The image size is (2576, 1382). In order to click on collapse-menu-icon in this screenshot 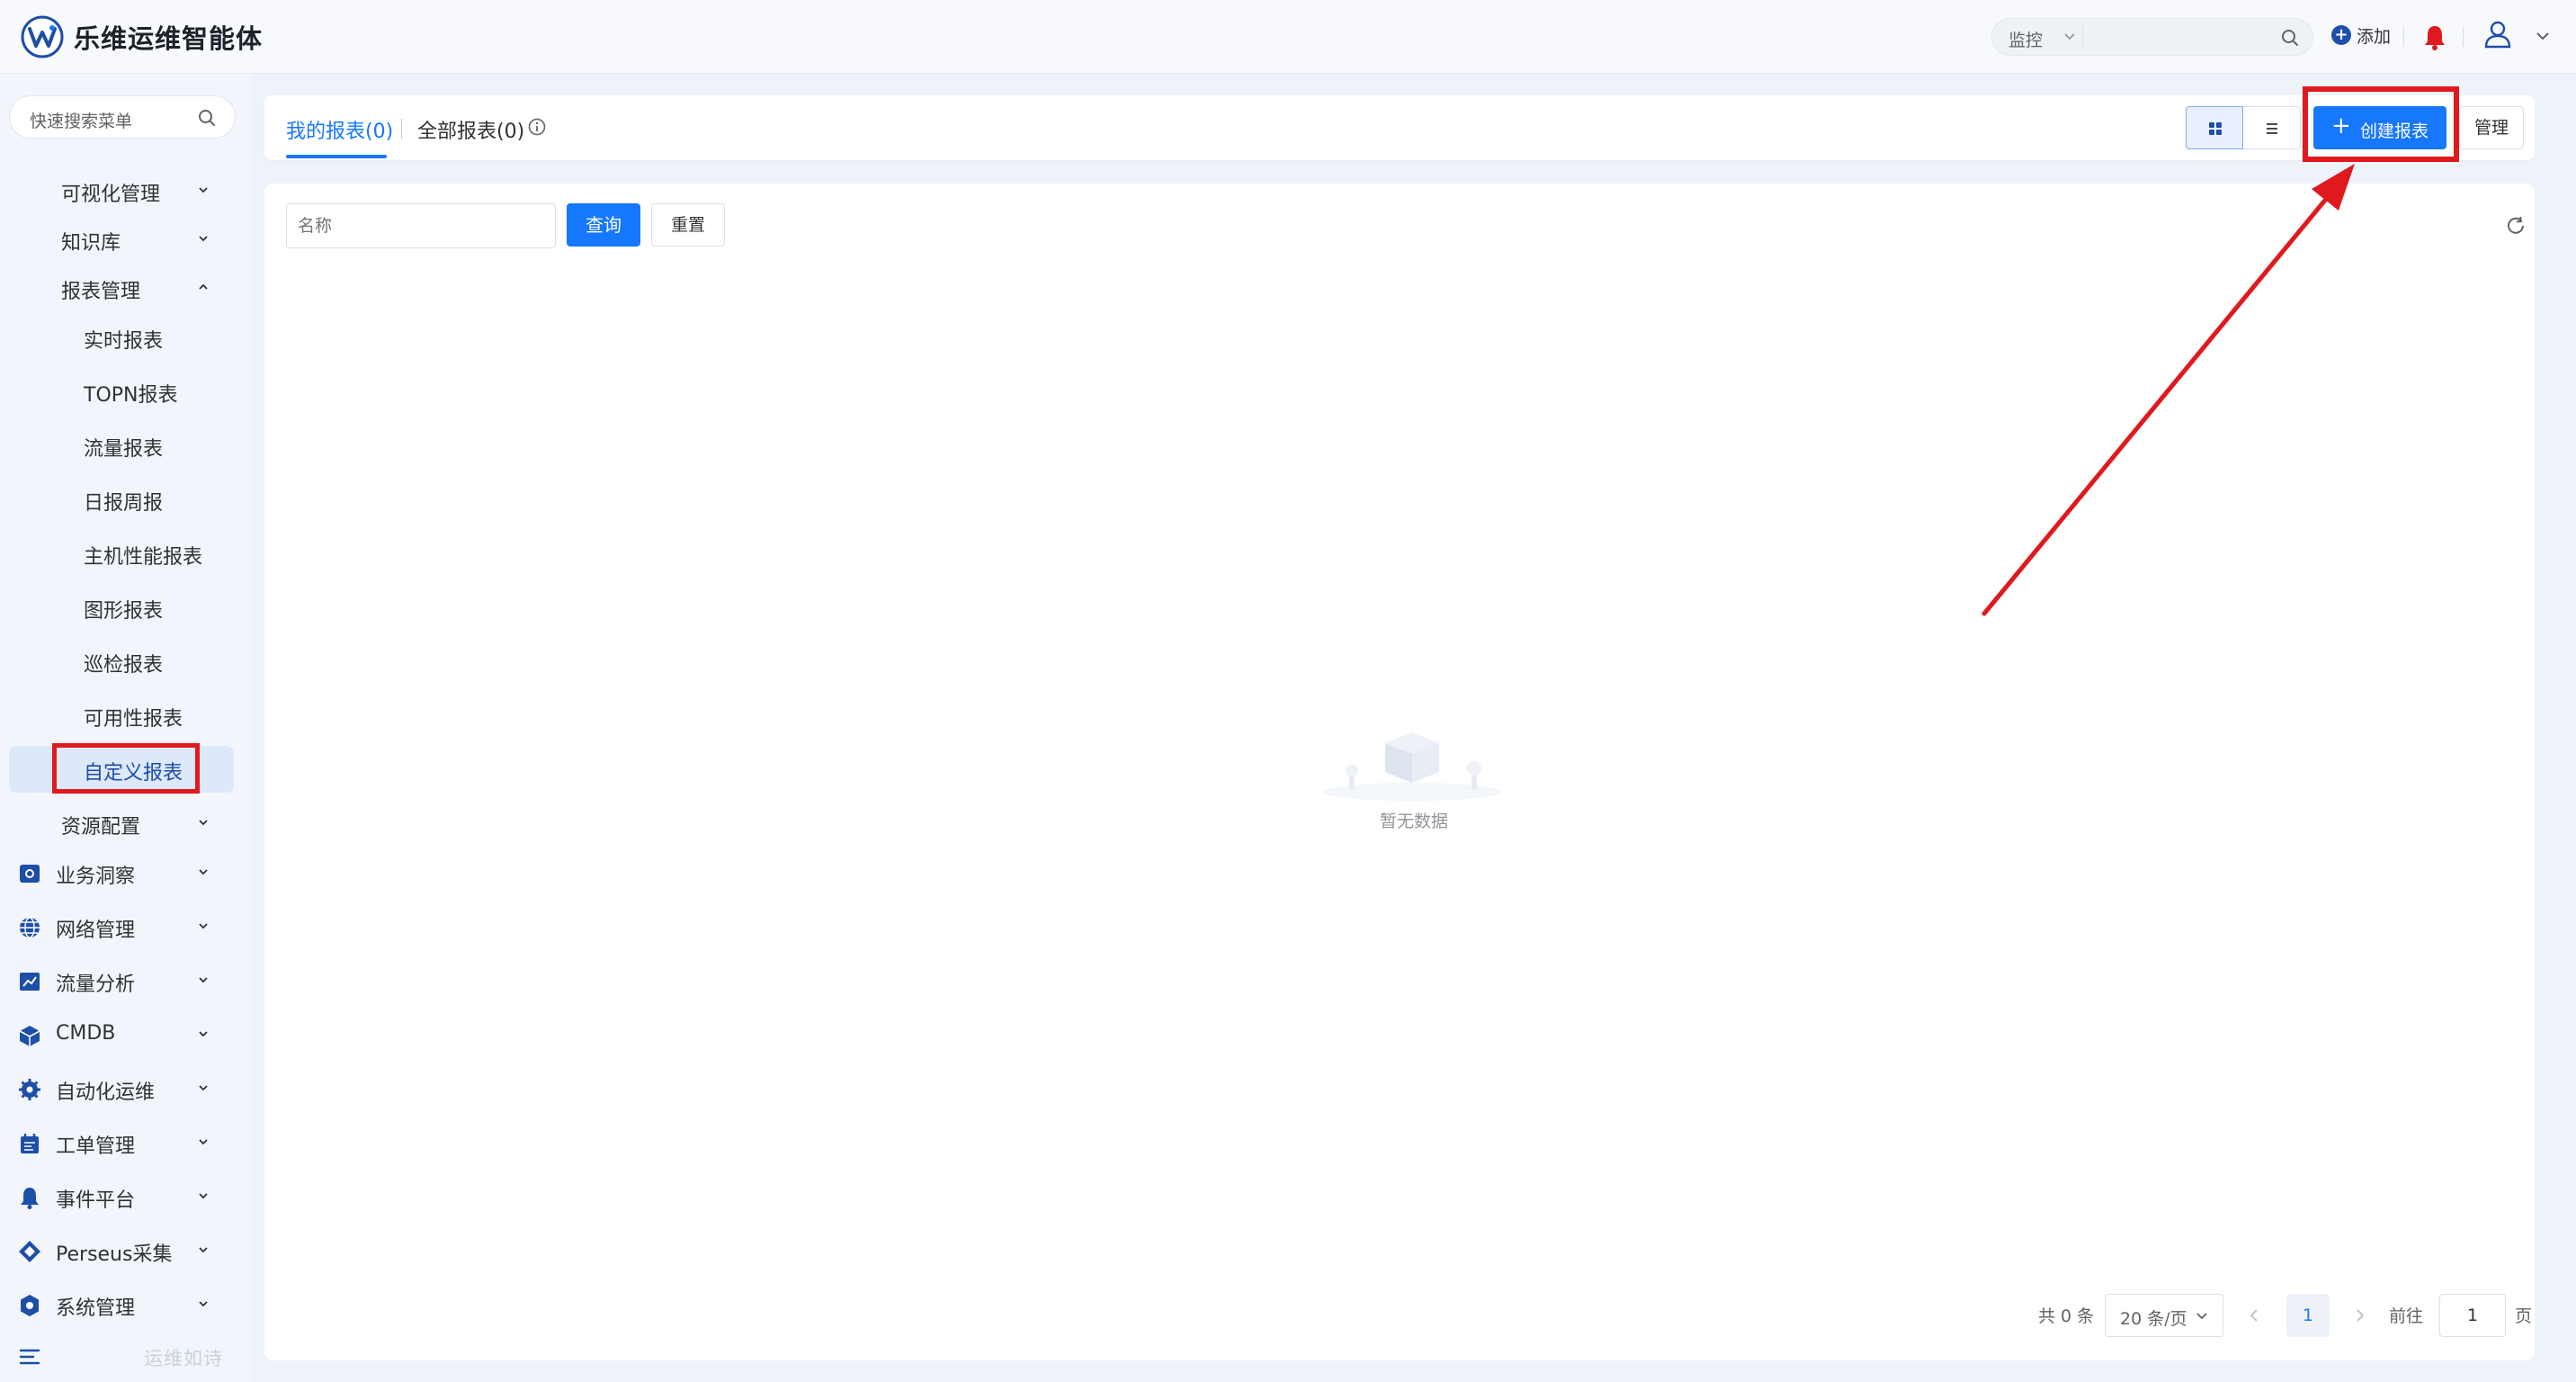, I will do `click(30, 1357)`.